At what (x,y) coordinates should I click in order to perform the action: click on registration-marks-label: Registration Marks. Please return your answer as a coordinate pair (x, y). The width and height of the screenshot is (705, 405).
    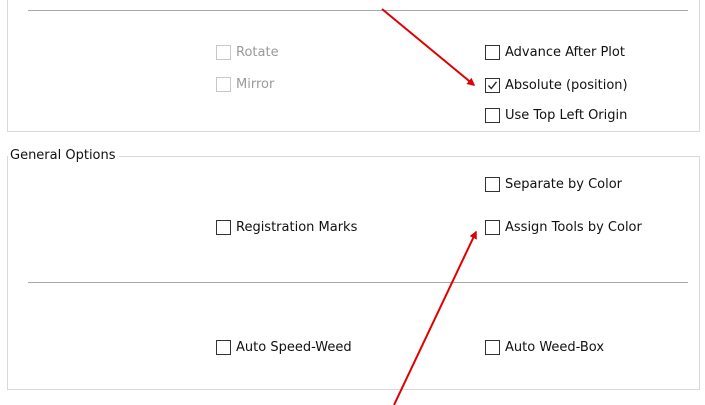
    Looking at the image, I should click on (297, 227).